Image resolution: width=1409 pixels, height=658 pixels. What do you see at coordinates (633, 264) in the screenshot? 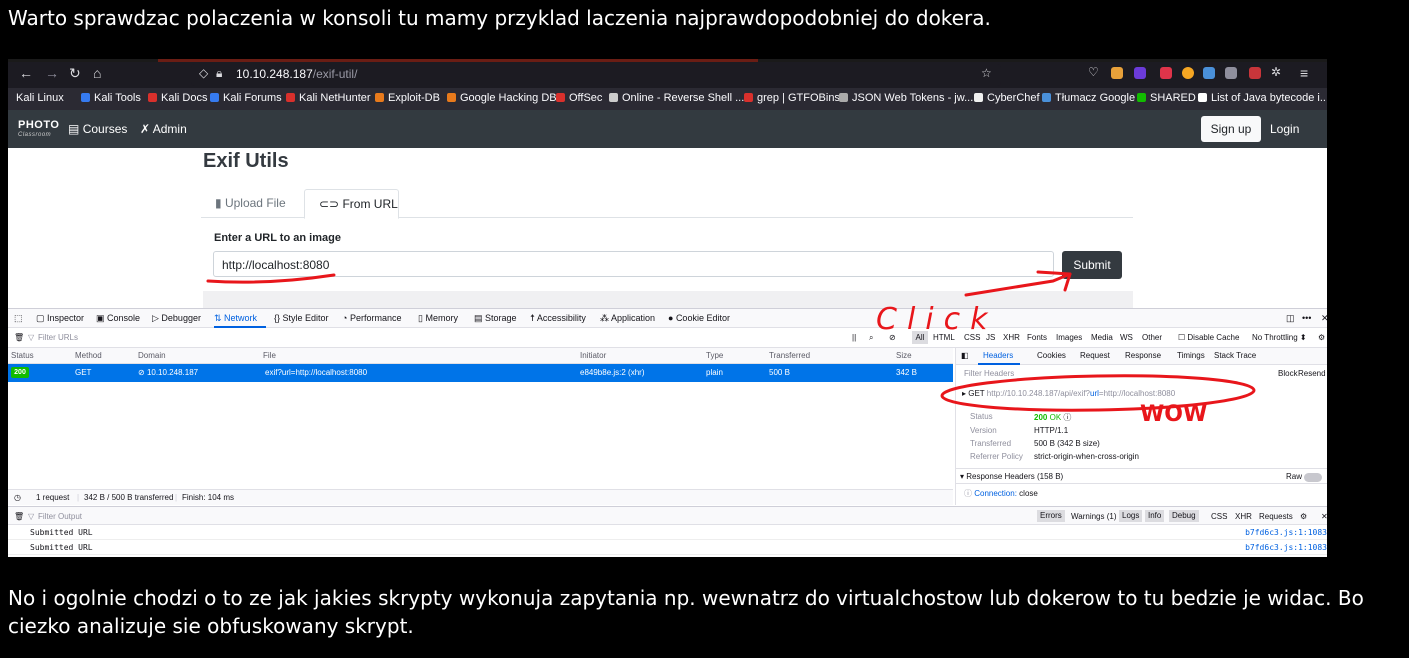
I see `image-url-input: http://localhost:8080` at bounding box center [633, 264].